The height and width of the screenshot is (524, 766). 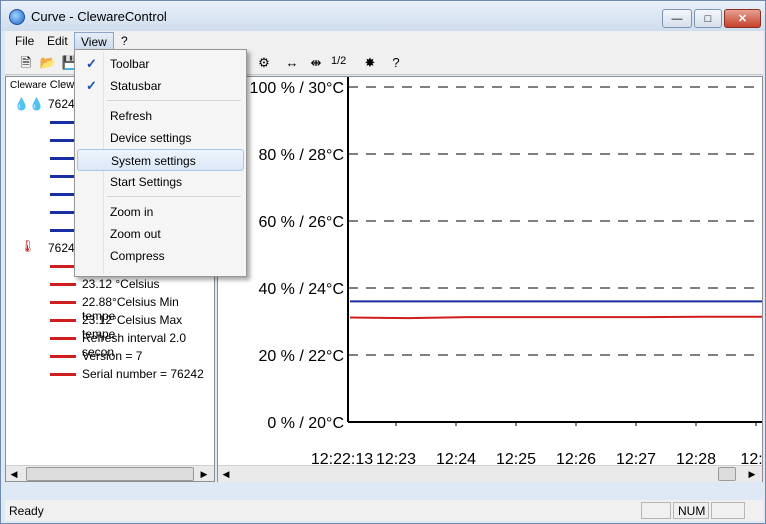 I want to click on menu-item-label: Zoom in, so click(x=132, y=212).